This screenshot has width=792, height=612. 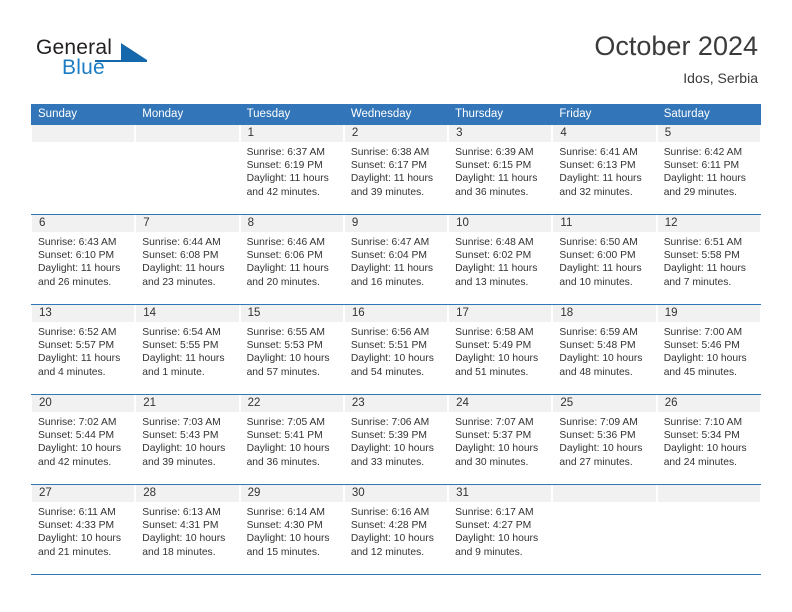 What do you see at coordinates (596, 192) in the screenshot?
I see `daylight-text-line2: and 32 minutes.` at bounding box center [596, 192].